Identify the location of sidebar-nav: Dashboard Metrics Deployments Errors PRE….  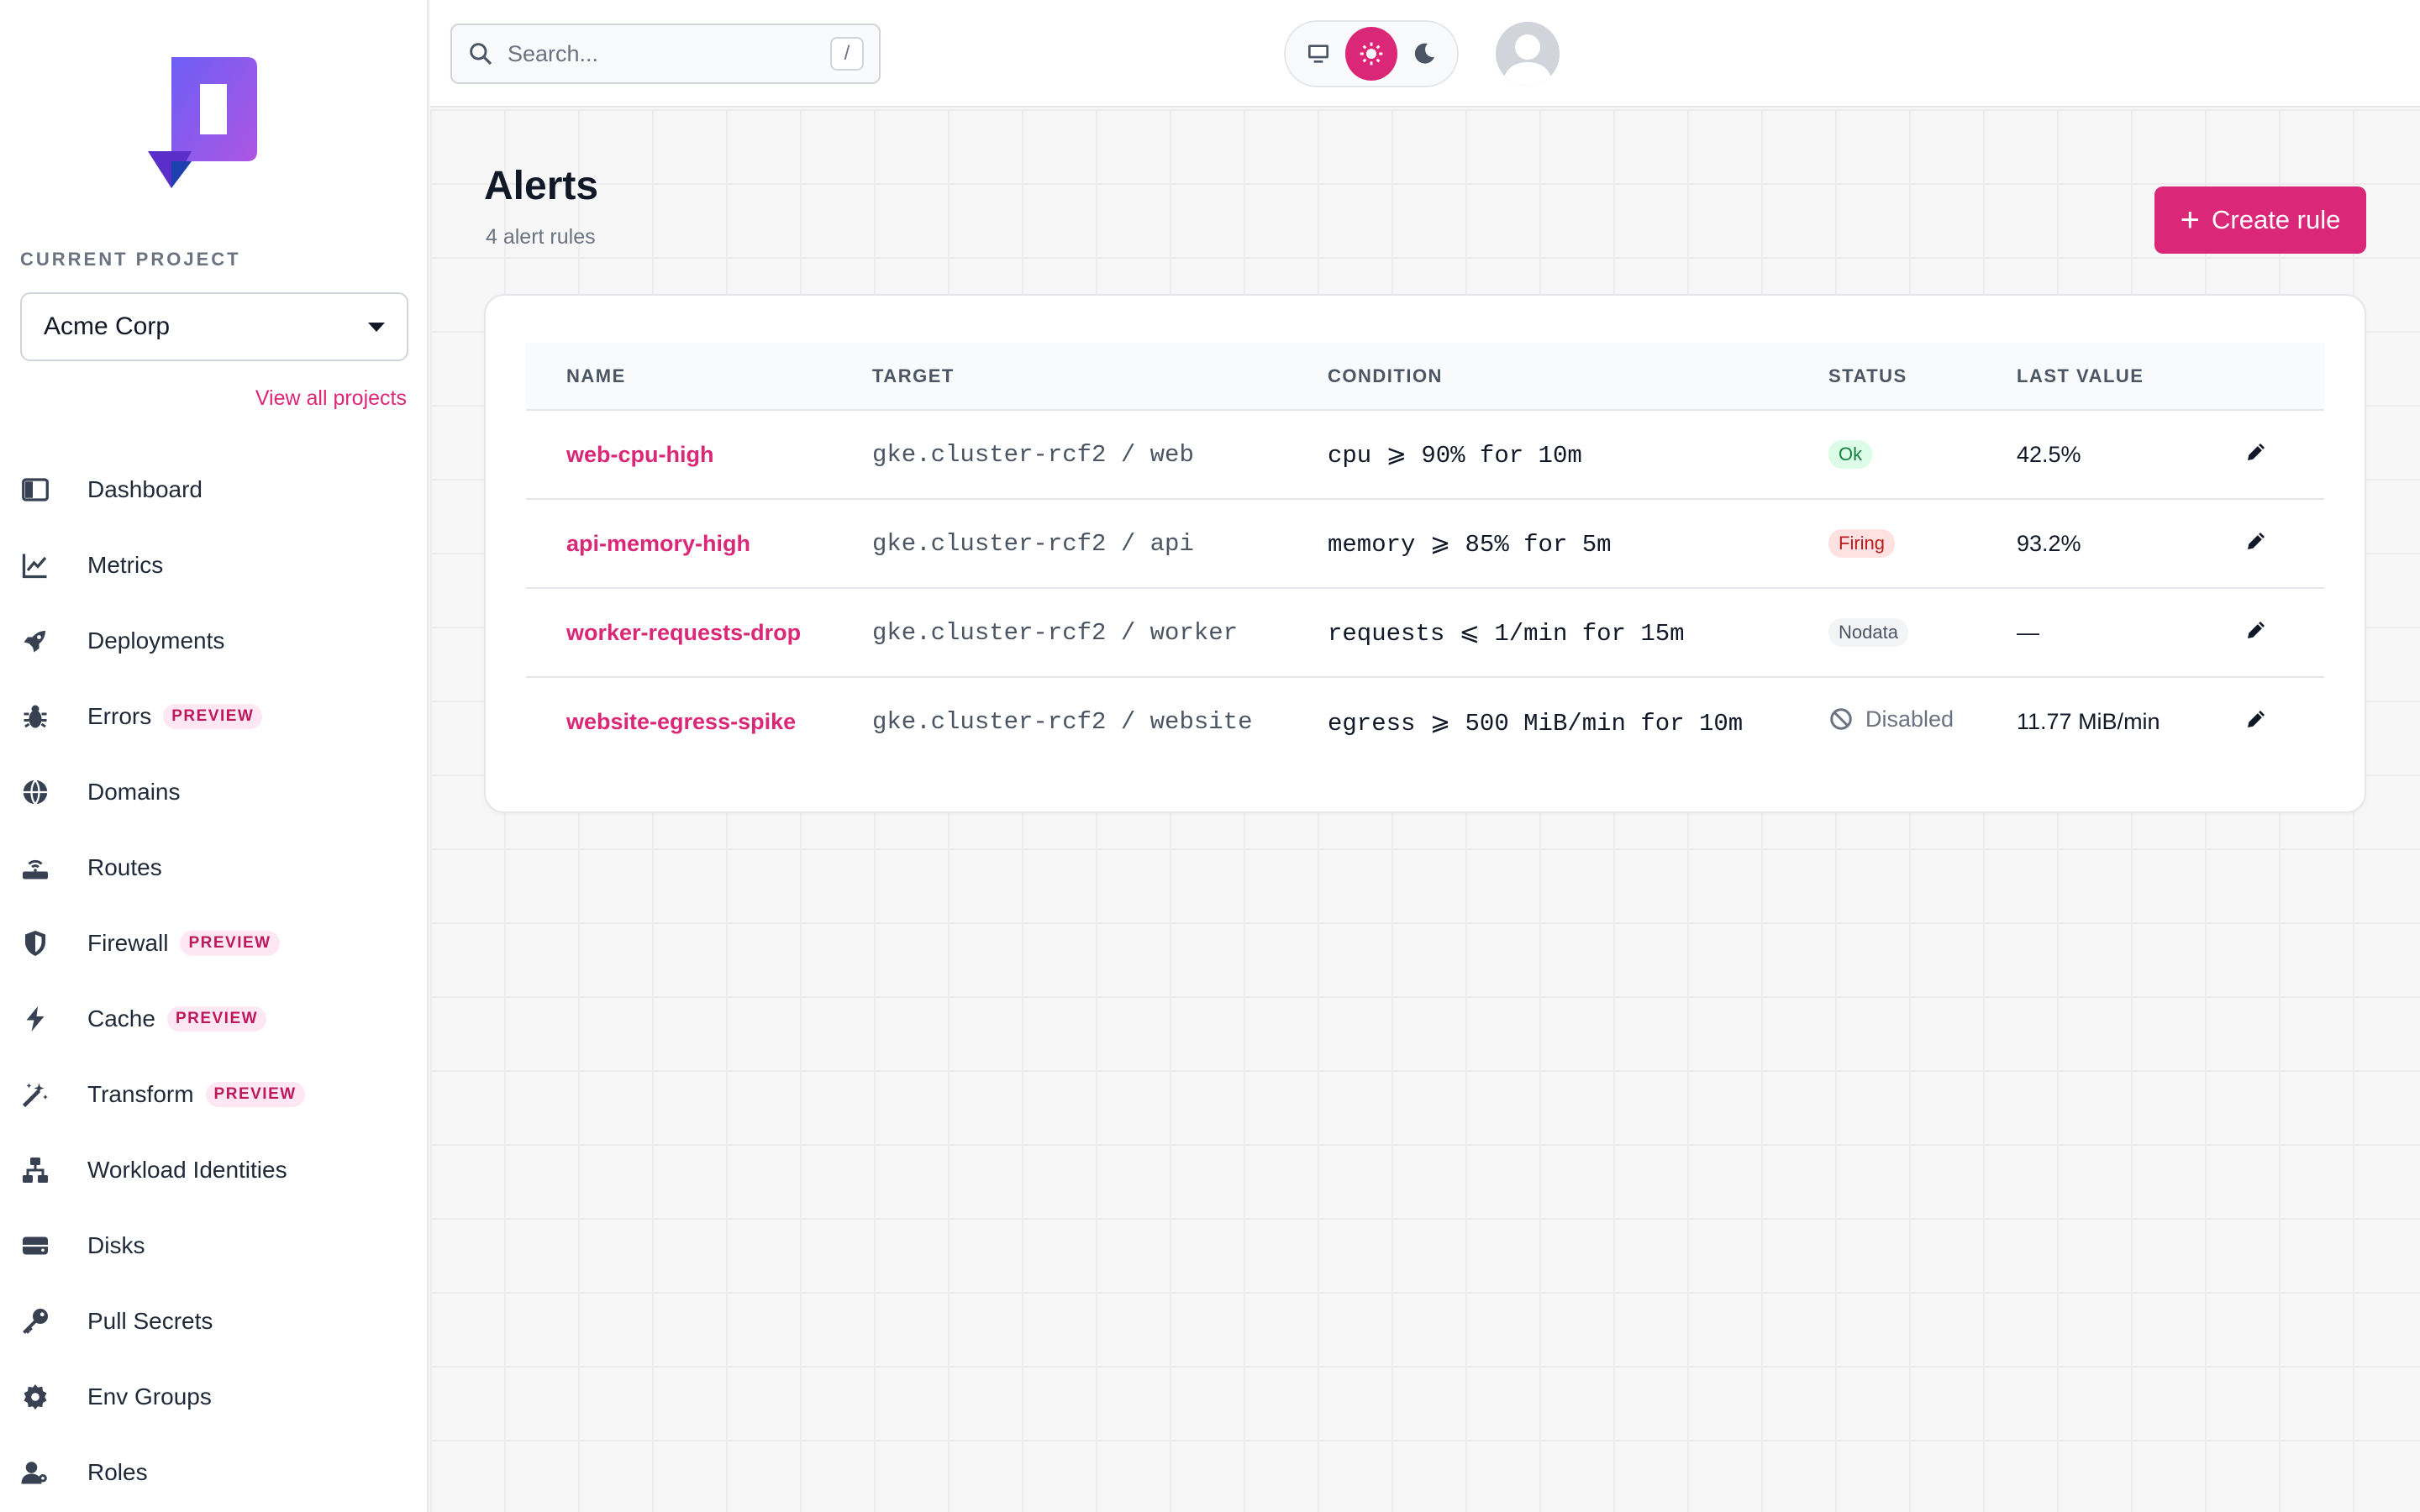
(214, 981).